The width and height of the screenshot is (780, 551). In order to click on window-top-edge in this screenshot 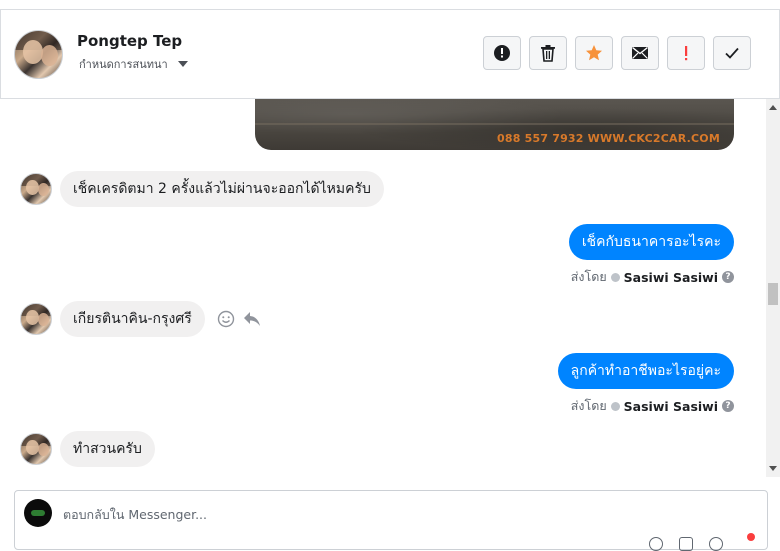, I will do `click(390, 5)`.